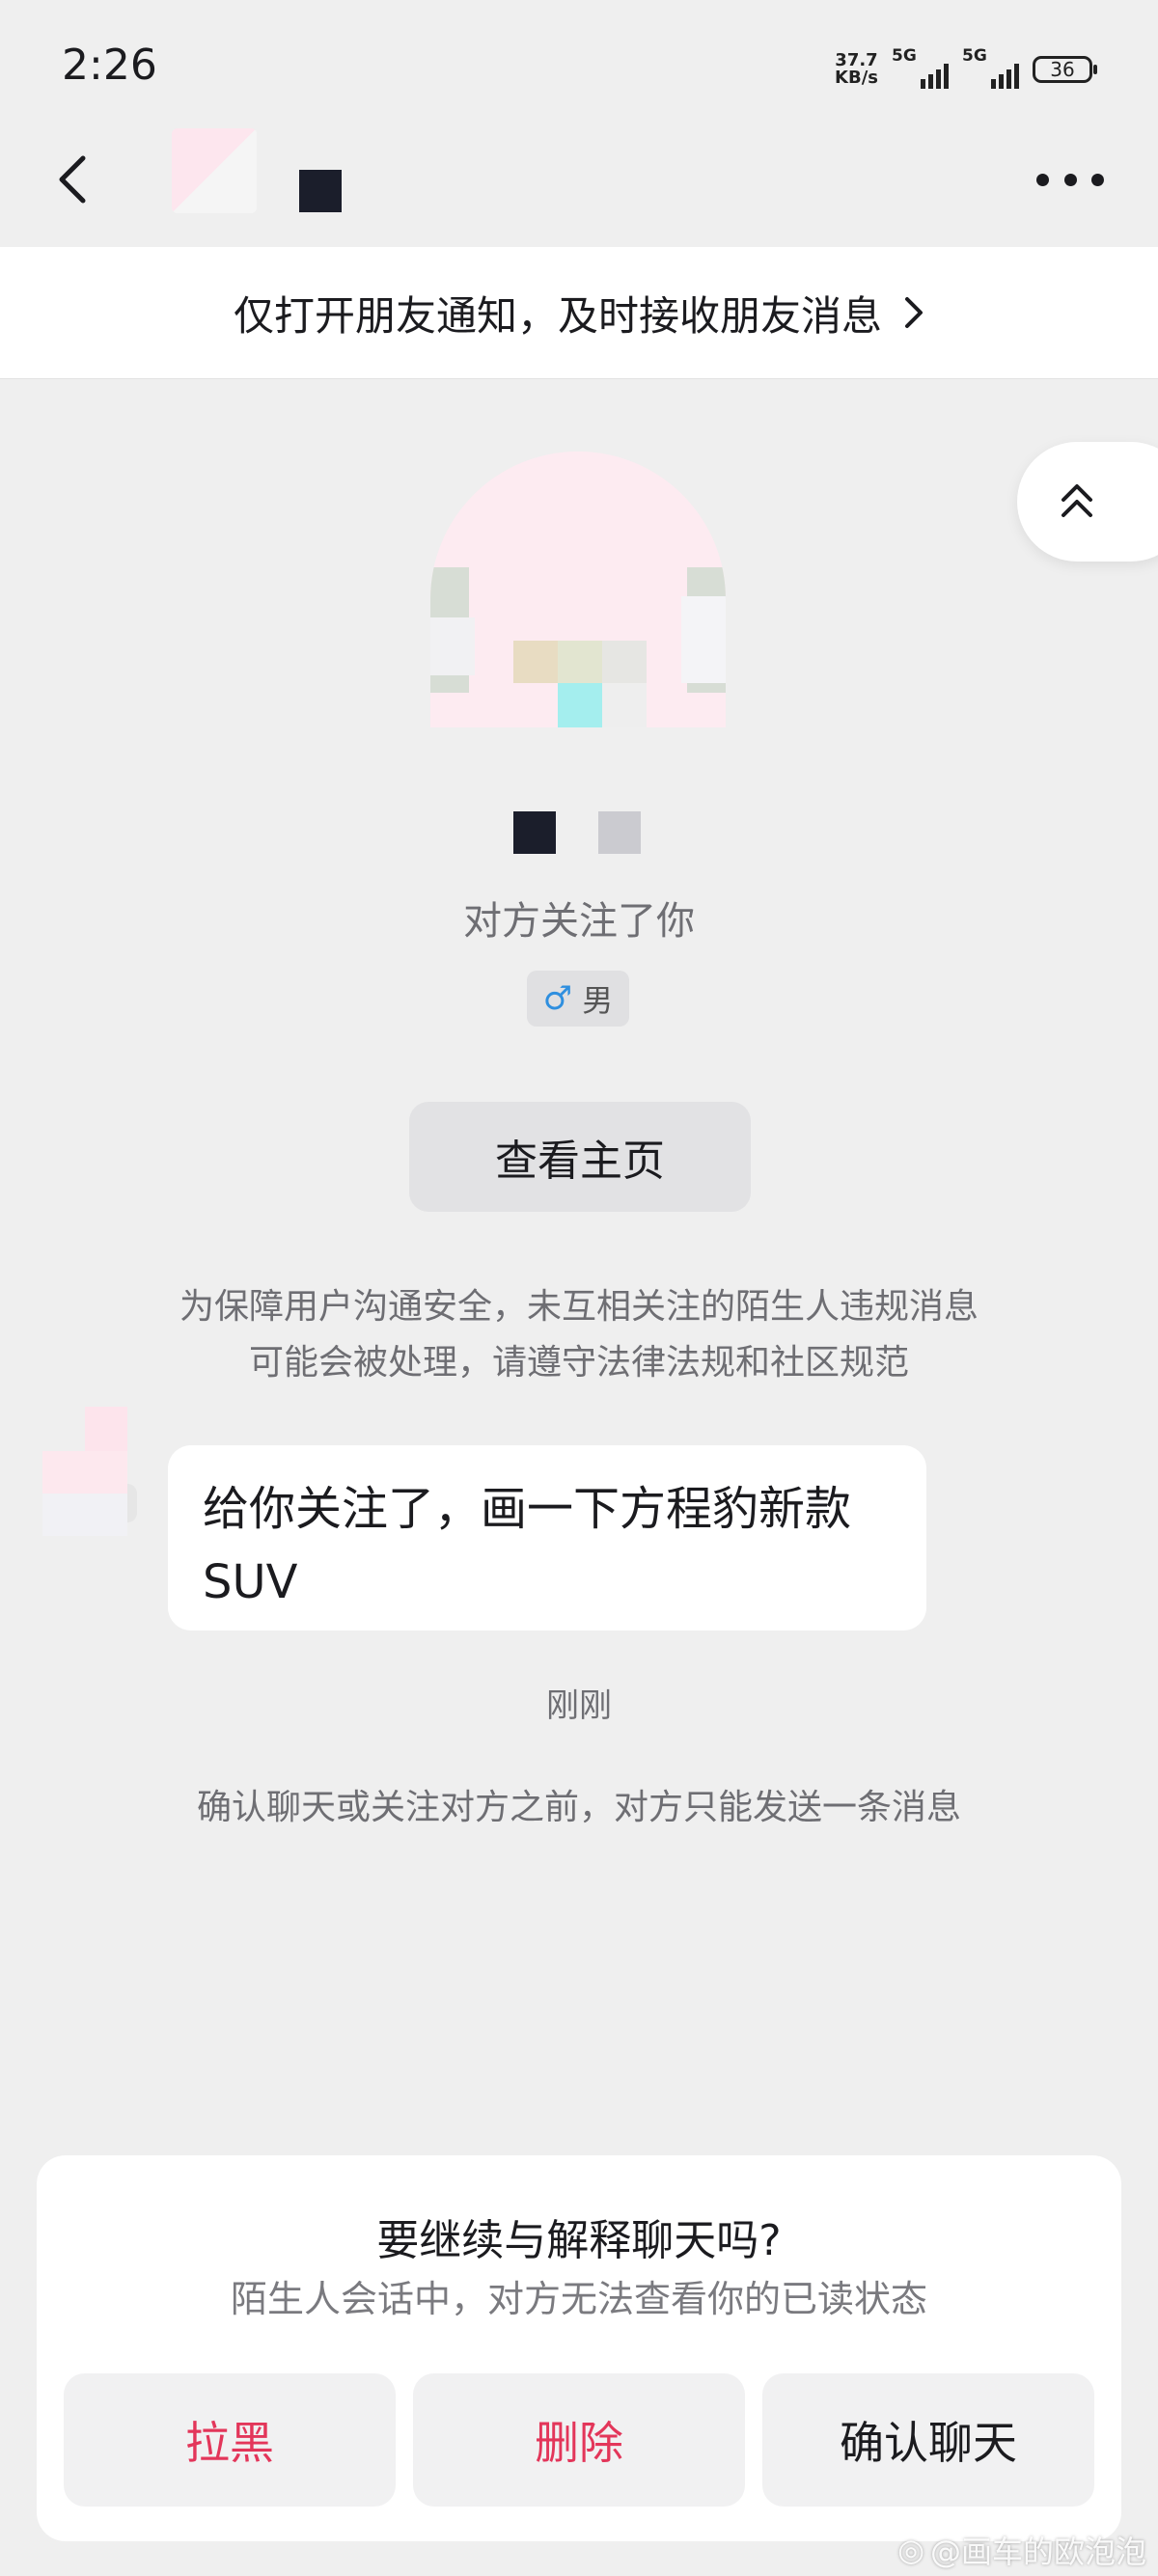 The image size is (1158, 2576). Describe the element at coordinates (557, 316) in the screenshot. I see `notify-banner-text: 仅打开朋友通知，及时接收朋友消息` at that location.